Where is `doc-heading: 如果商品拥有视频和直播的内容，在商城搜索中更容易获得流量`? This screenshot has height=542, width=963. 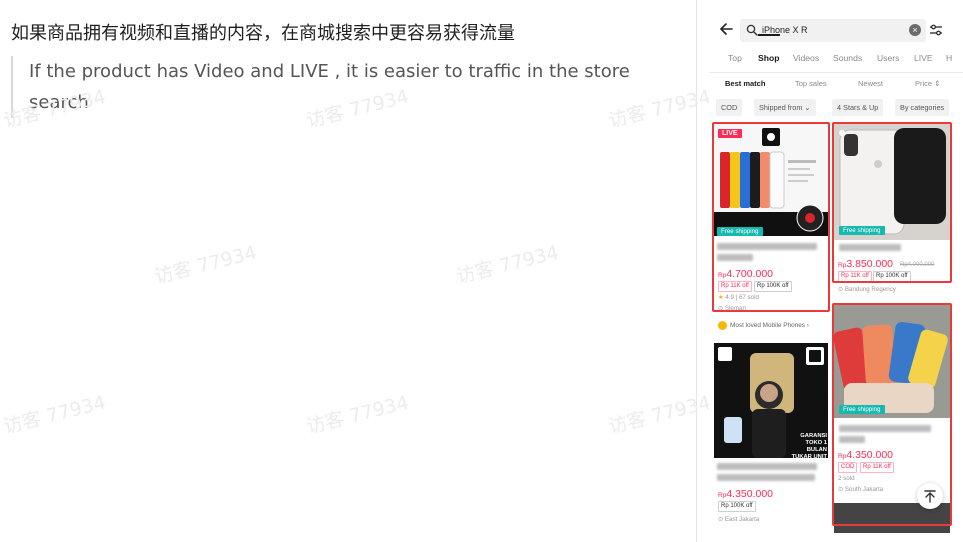
doc-heading: 如果商品拥有视频和直播的内容，在商城搜索中更容易获得流量 is located at coordinates (263, 33).